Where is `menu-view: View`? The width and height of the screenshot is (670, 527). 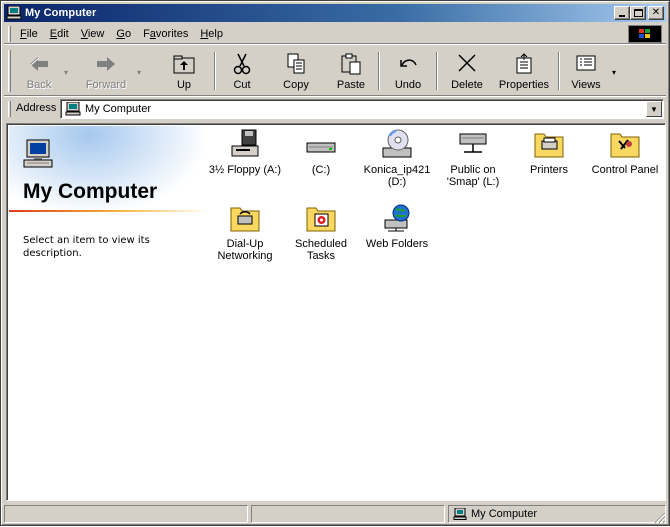 menu-view: View is located at coordinates (93, 34).